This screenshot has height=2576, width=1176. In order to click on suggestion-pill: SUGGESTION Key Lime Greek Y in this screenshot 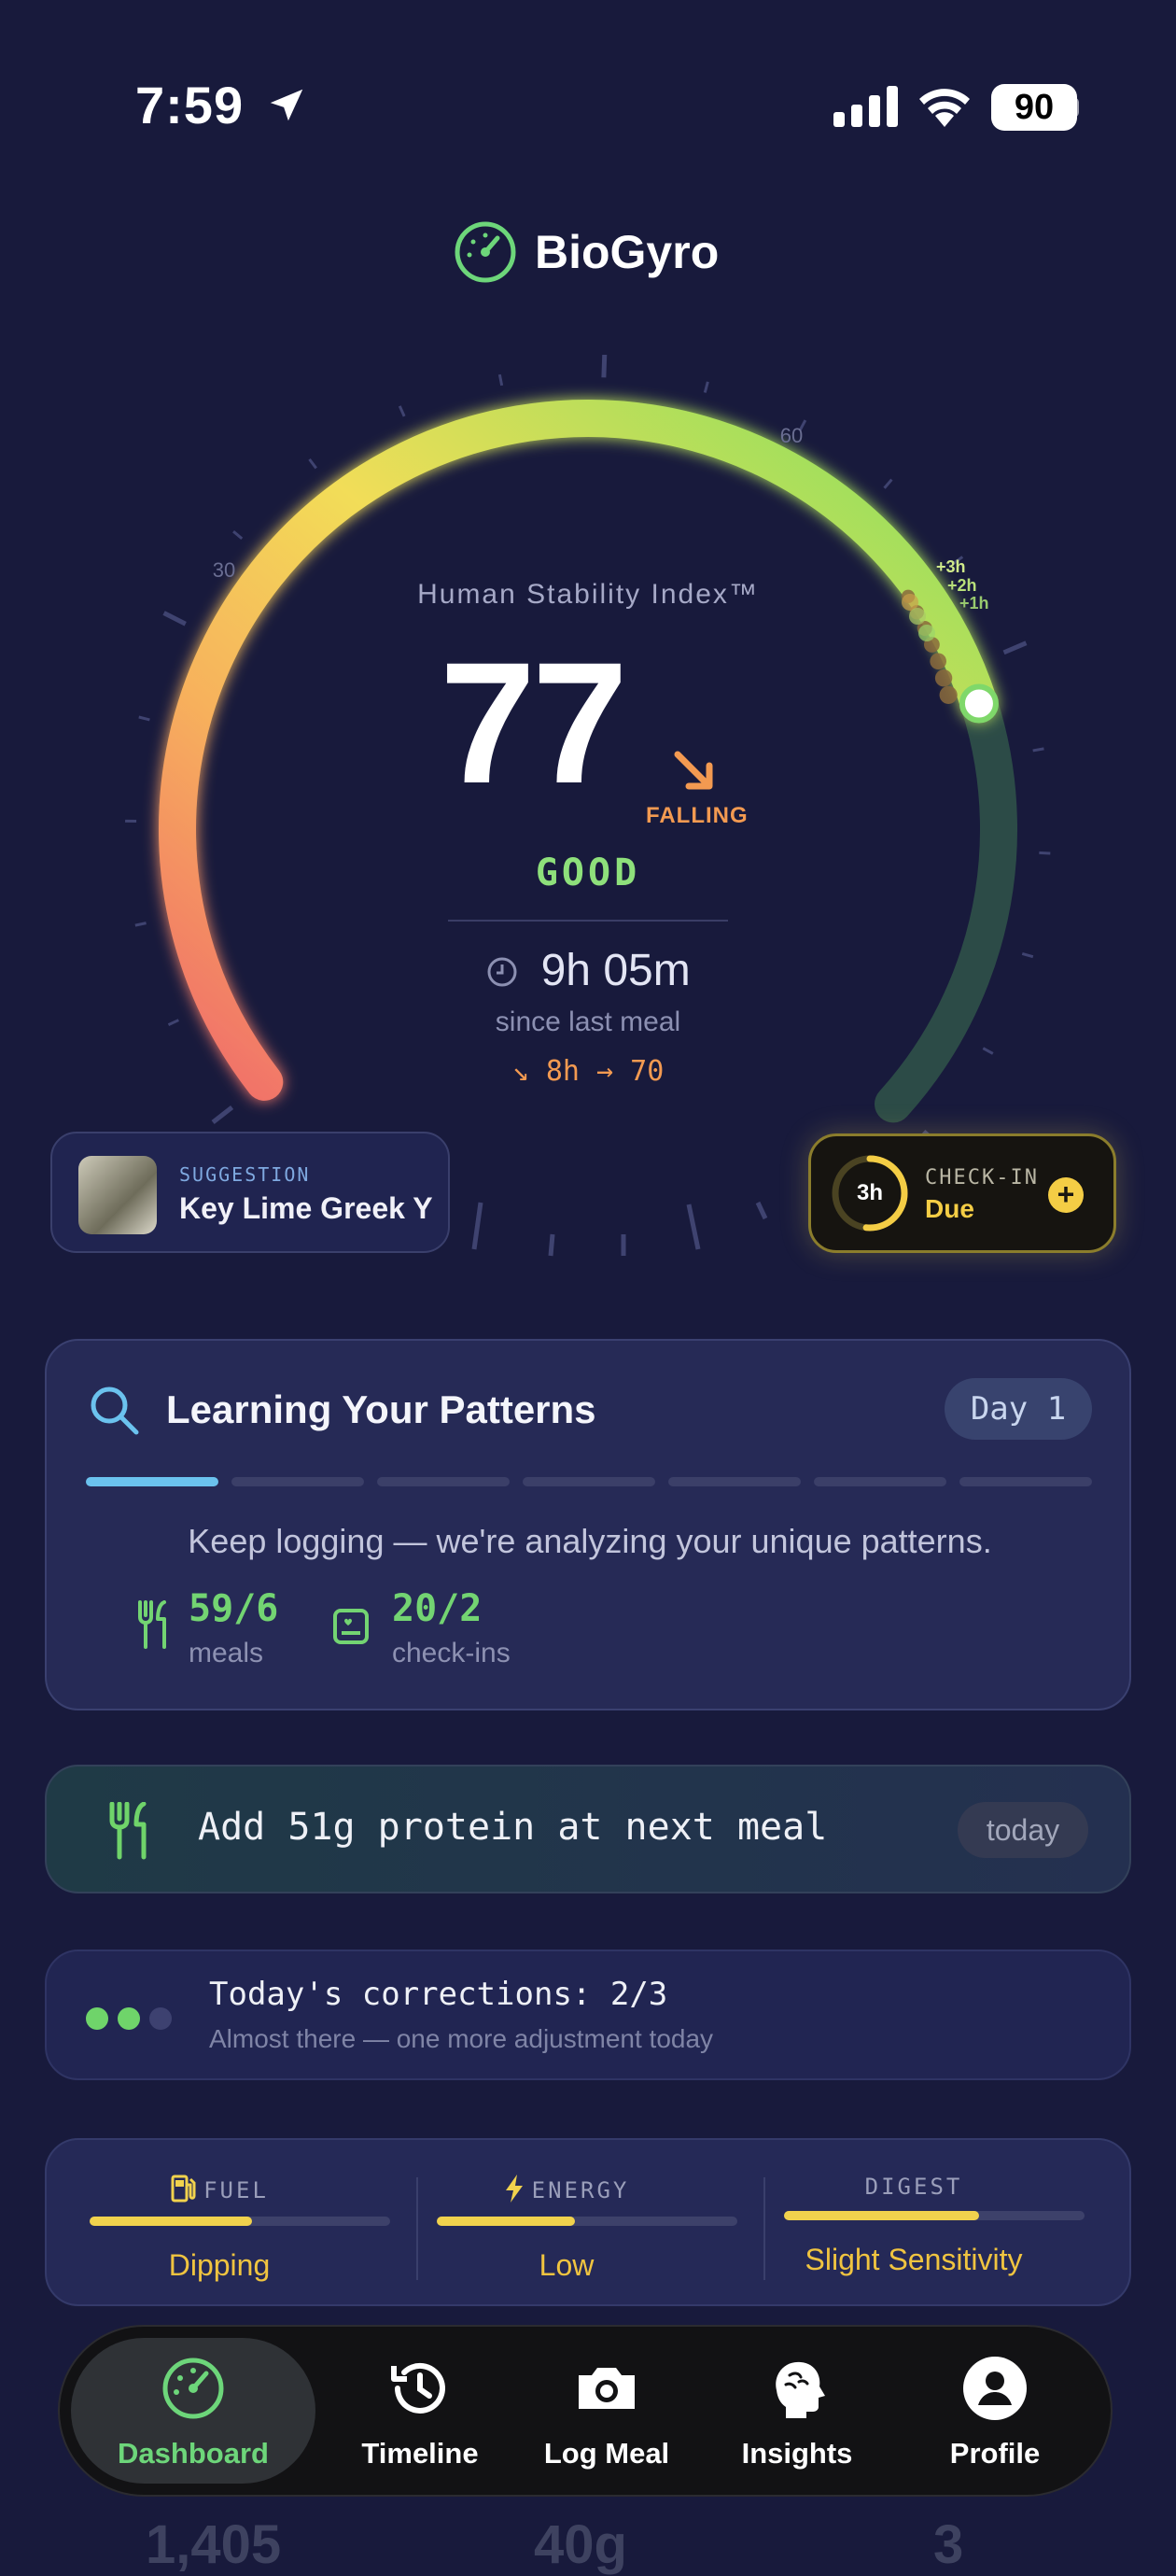, I will do `click(250, 1192)`.